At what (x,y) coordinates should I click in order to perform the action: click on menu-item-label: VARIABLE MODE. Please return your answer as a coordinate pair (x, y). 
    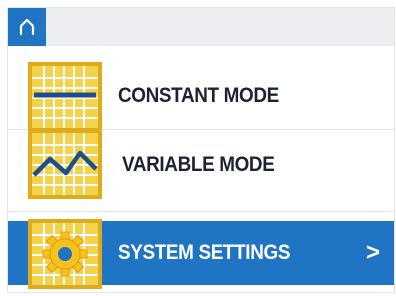
    Looking at the image, I should click on (198, 164).